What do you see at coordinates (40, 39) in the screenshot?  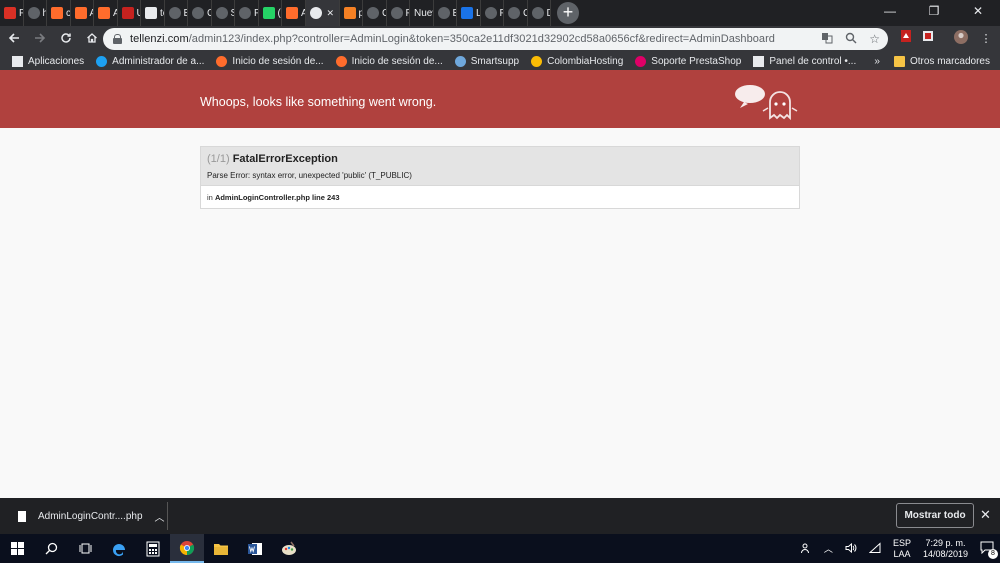 I see `forward-button` at bounding box center [40, 39].